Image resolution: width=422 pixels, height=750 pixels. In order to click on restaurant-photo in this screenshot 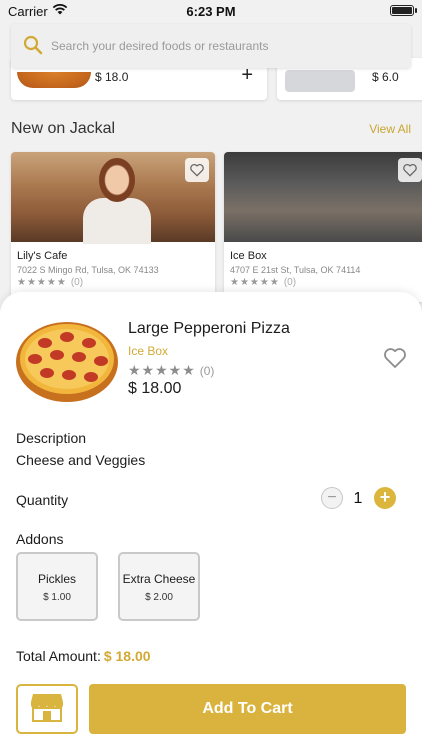, I will do `click(323, 197)`.